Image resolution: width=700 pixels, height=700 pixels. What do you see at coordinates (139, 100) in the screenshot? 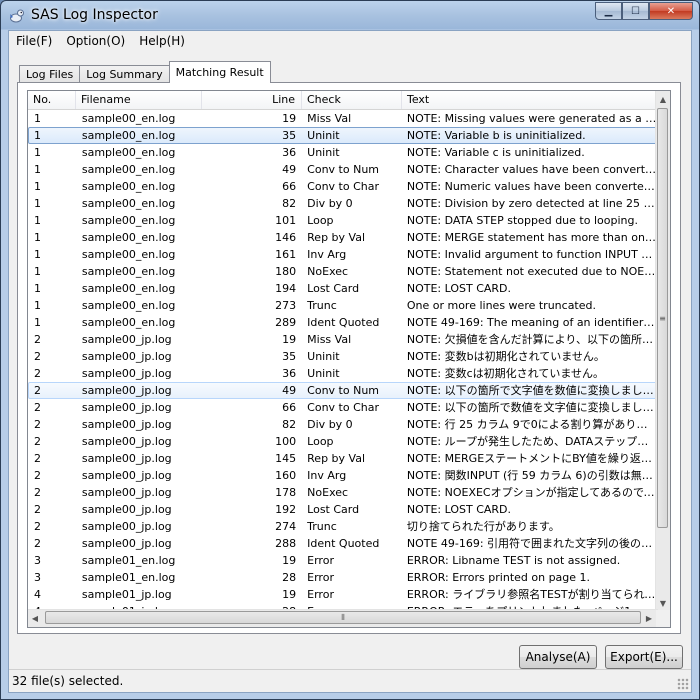
I see `column-header-filename: Filename` at bounding box center [139, 100].